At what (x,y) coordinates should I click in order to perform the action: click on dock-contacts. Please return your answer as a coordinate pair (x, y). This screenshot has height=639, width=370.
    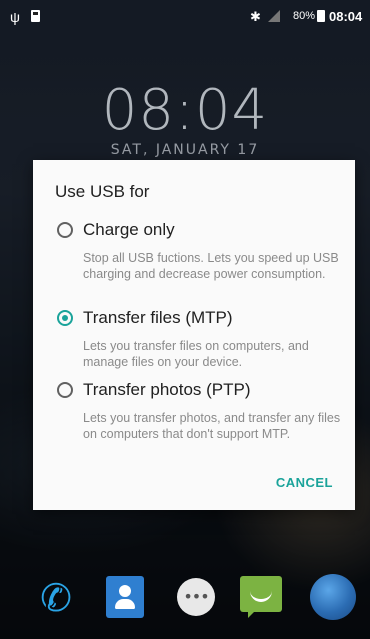
    Looking at the image, I should click on (126, 596).